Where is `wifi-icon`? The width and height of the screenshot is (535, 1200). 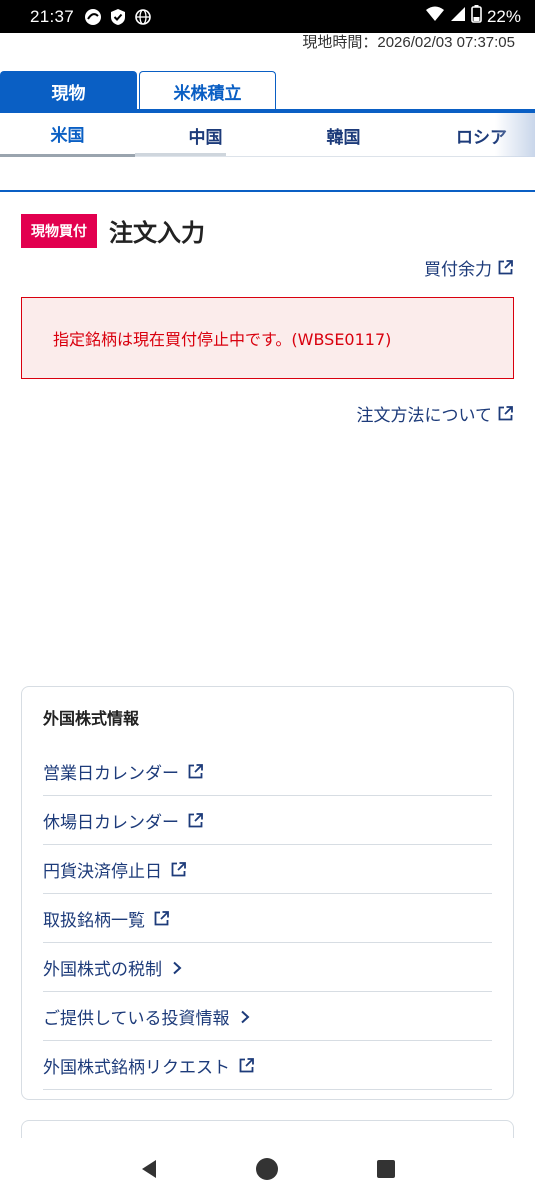
wifi-icon is located at coordinates (435, 16).